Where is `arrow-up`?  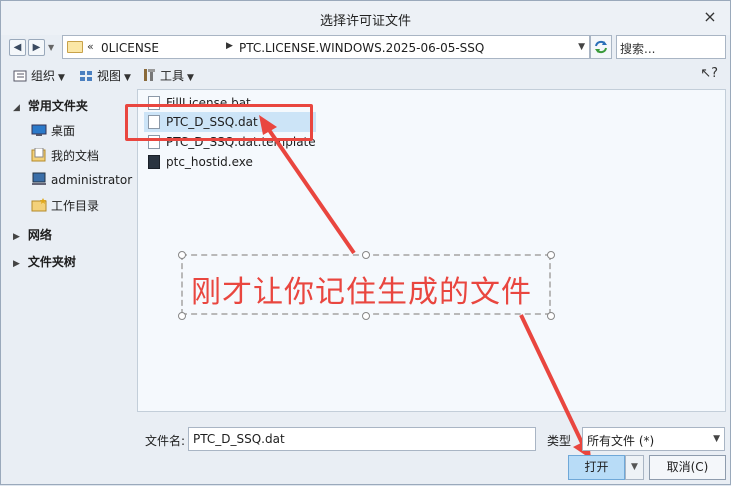 arrow-up is located at coordinates (307, 185).